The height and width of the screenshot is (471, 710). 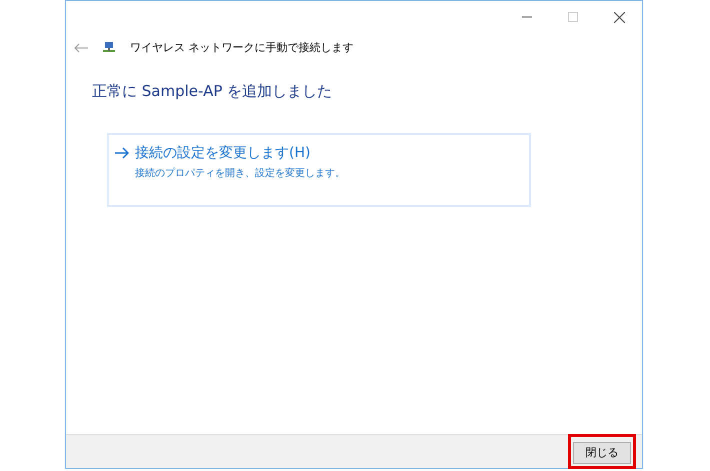 What do you see at coordinates (213, 91) in the screenshot?
I see `success-heading: 正常に Sample-AP を追加しました` at bounding box center [213, 91].